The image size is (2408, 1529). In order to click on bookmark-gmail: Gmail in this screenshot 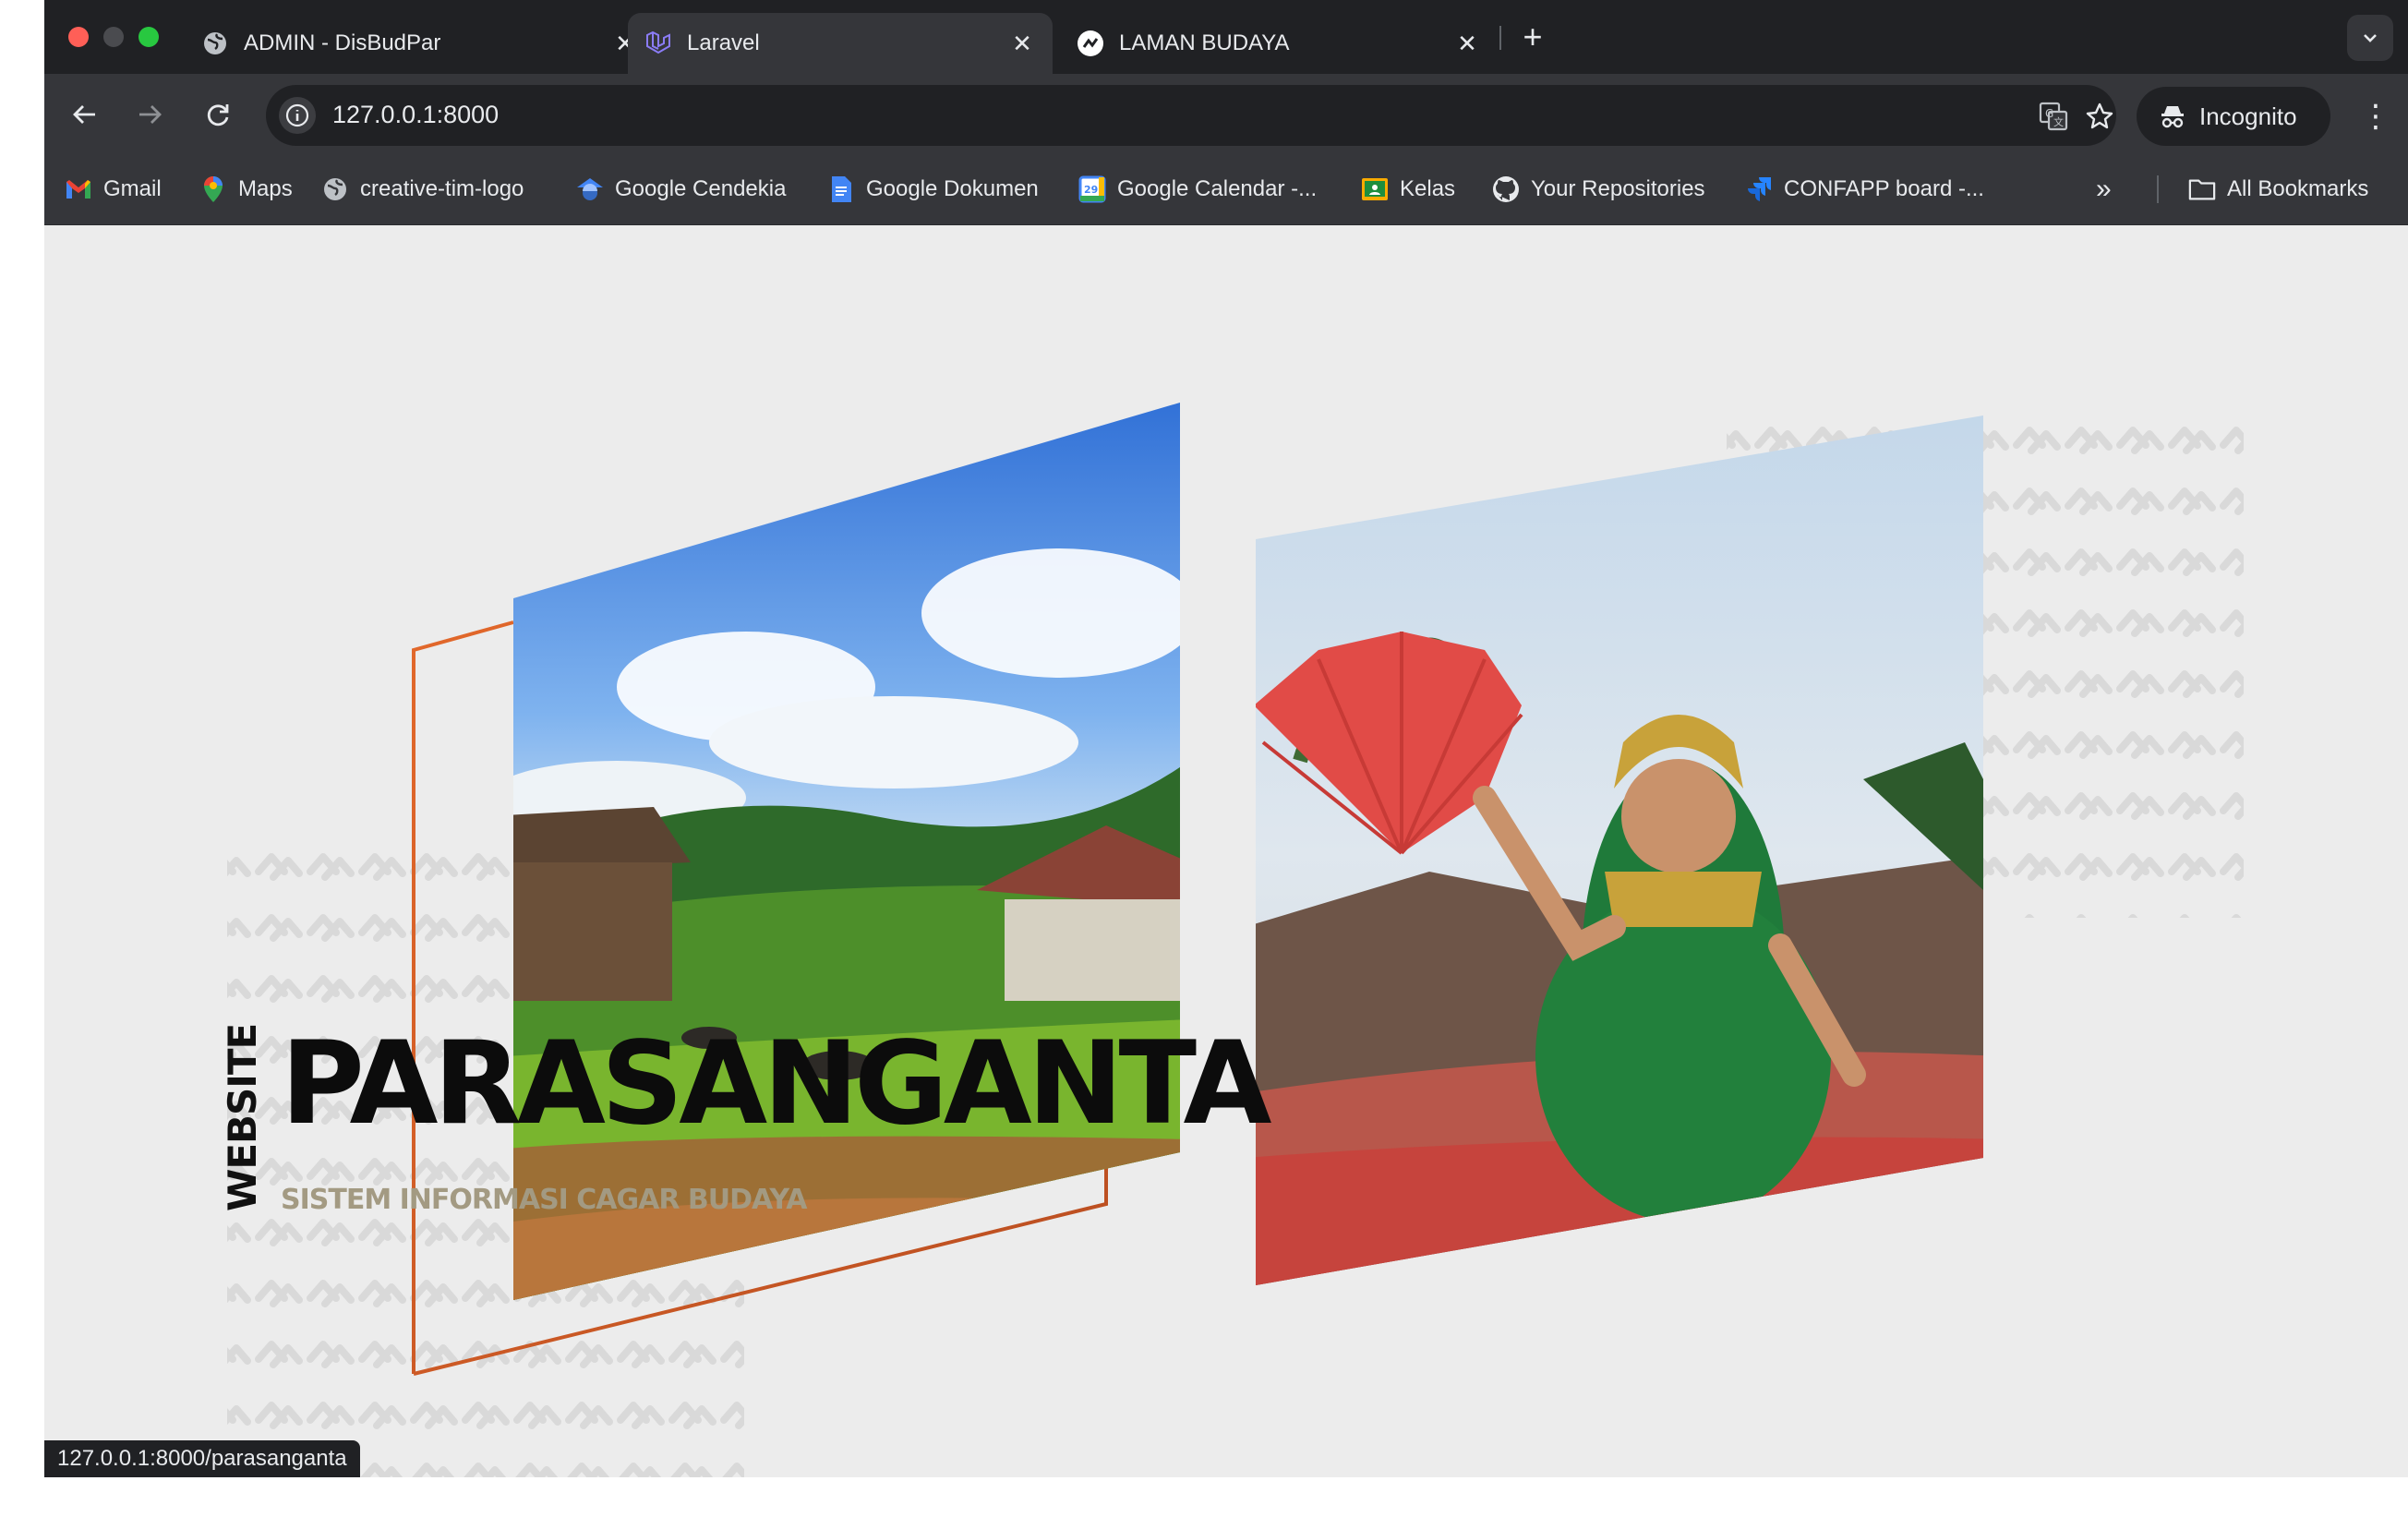, I will do `click(113, 190)`.